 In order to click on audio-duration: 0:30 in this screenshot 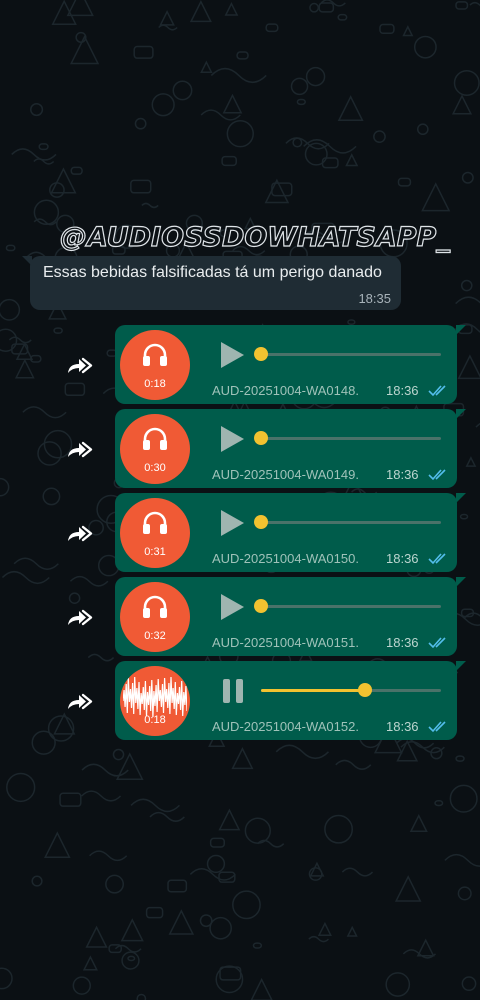, I will do `click(155, 468)`.